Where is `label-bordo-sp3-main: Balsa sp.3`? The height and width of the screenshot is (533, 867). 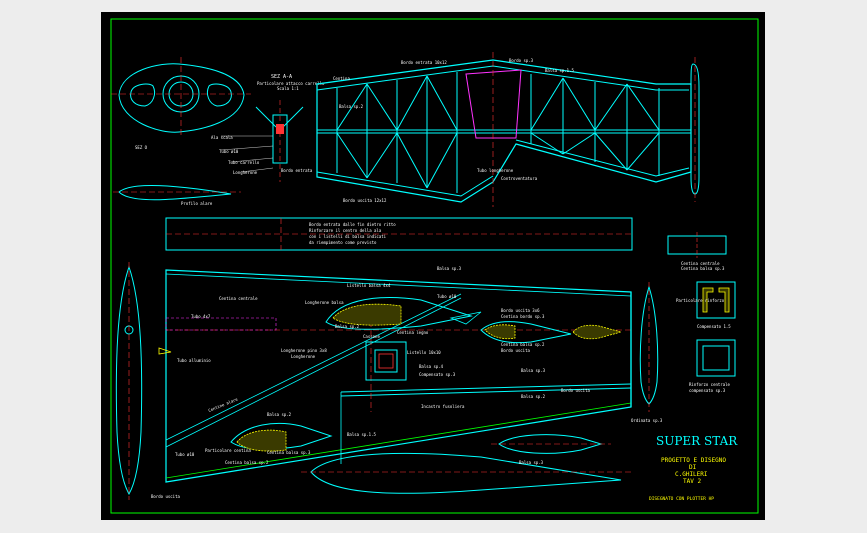 label-bordo-sp3-main: Balsa sp.3 is located at coordinates (449, 268).